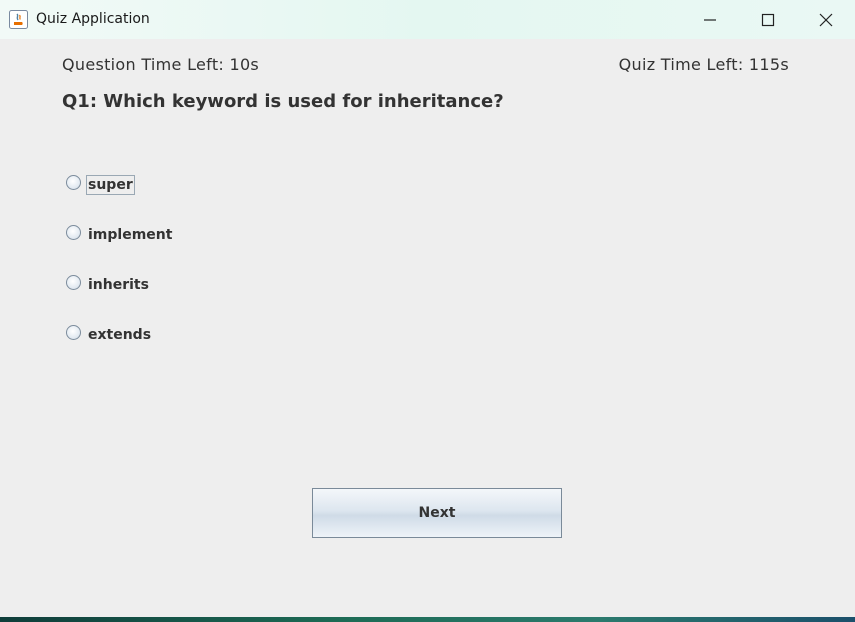  Describe the element at coordinates (118, 285) in the screenshot. I see `option-label: inherits` at that location.